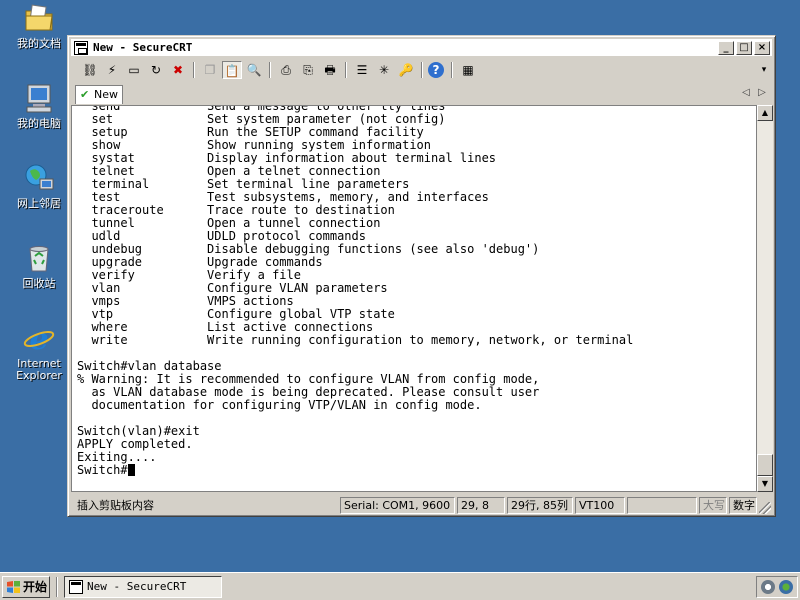  Describe the element at coordinates (39, 98) in the screenshot. I see `my-computer-icon` at that location.